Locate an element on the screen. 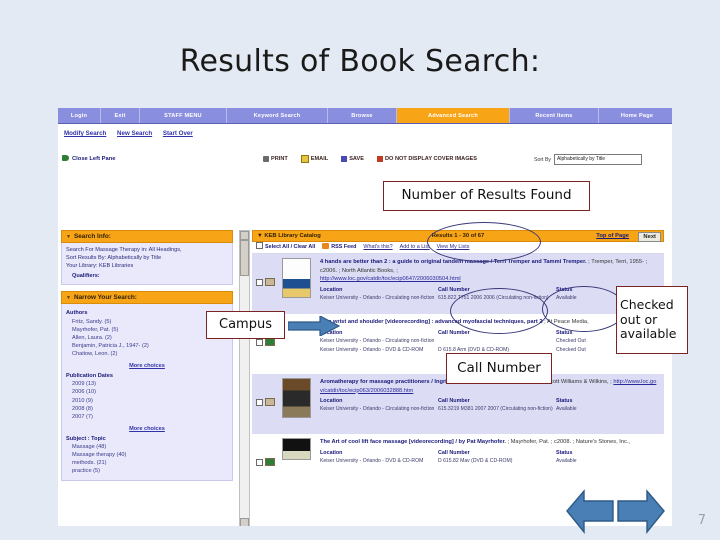 This screenshot has height=540, width=720. add-to-list-link: Add to a List is located at coordinates (415, 247).